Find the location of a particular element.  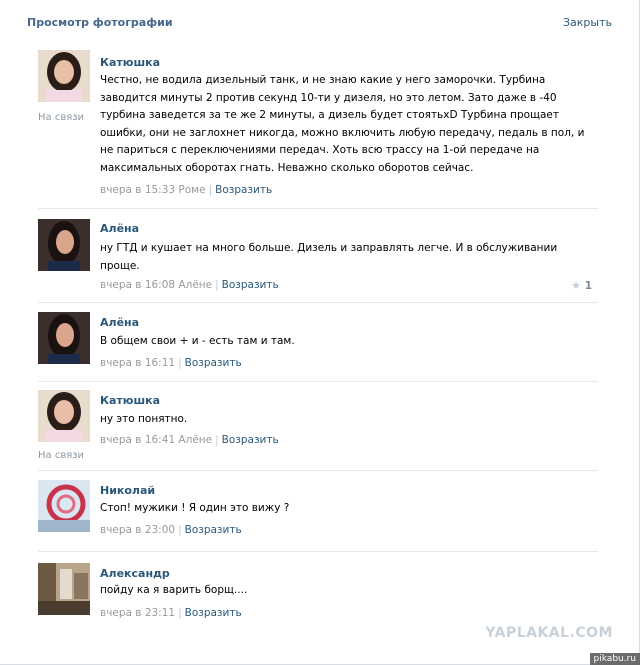

close-button: Закрыть is located at coordinates (587, 22).